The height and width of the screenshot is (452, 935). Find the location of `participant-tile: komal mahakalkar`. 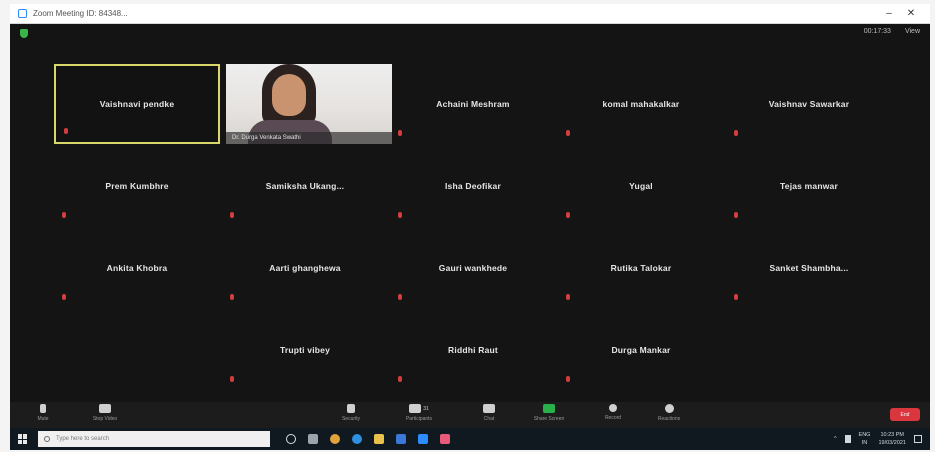

participant-tile: komal mahakalkar is located at coordinates (641, 104).